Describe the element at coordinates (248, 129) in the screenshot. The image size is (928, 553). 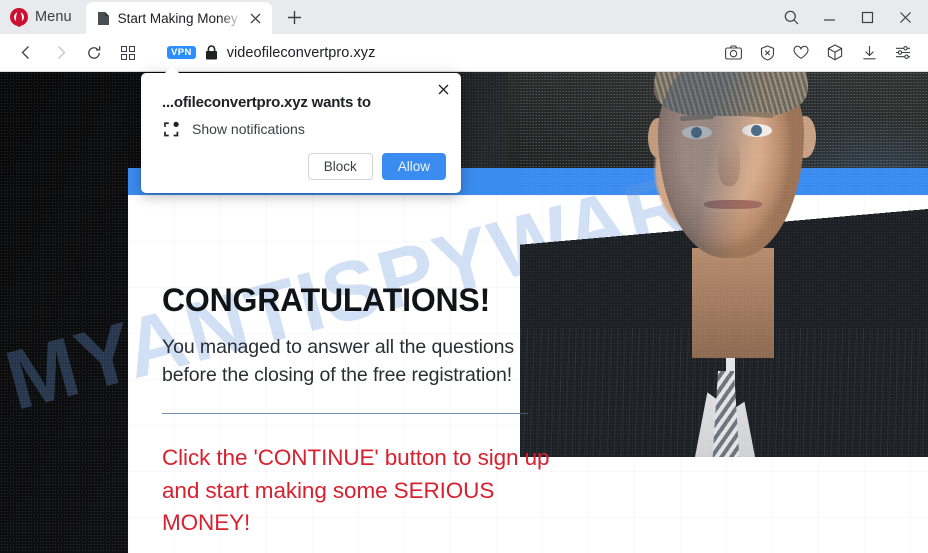
I see `permission-label: Show notifications` at that location.